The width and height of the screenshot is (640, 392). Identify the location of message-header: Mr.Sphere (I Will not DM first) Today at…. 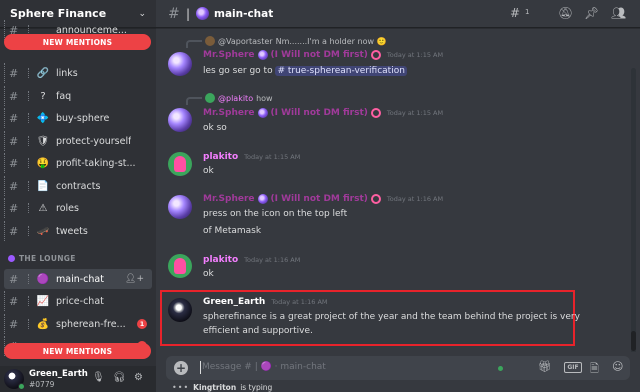
(323, 113).